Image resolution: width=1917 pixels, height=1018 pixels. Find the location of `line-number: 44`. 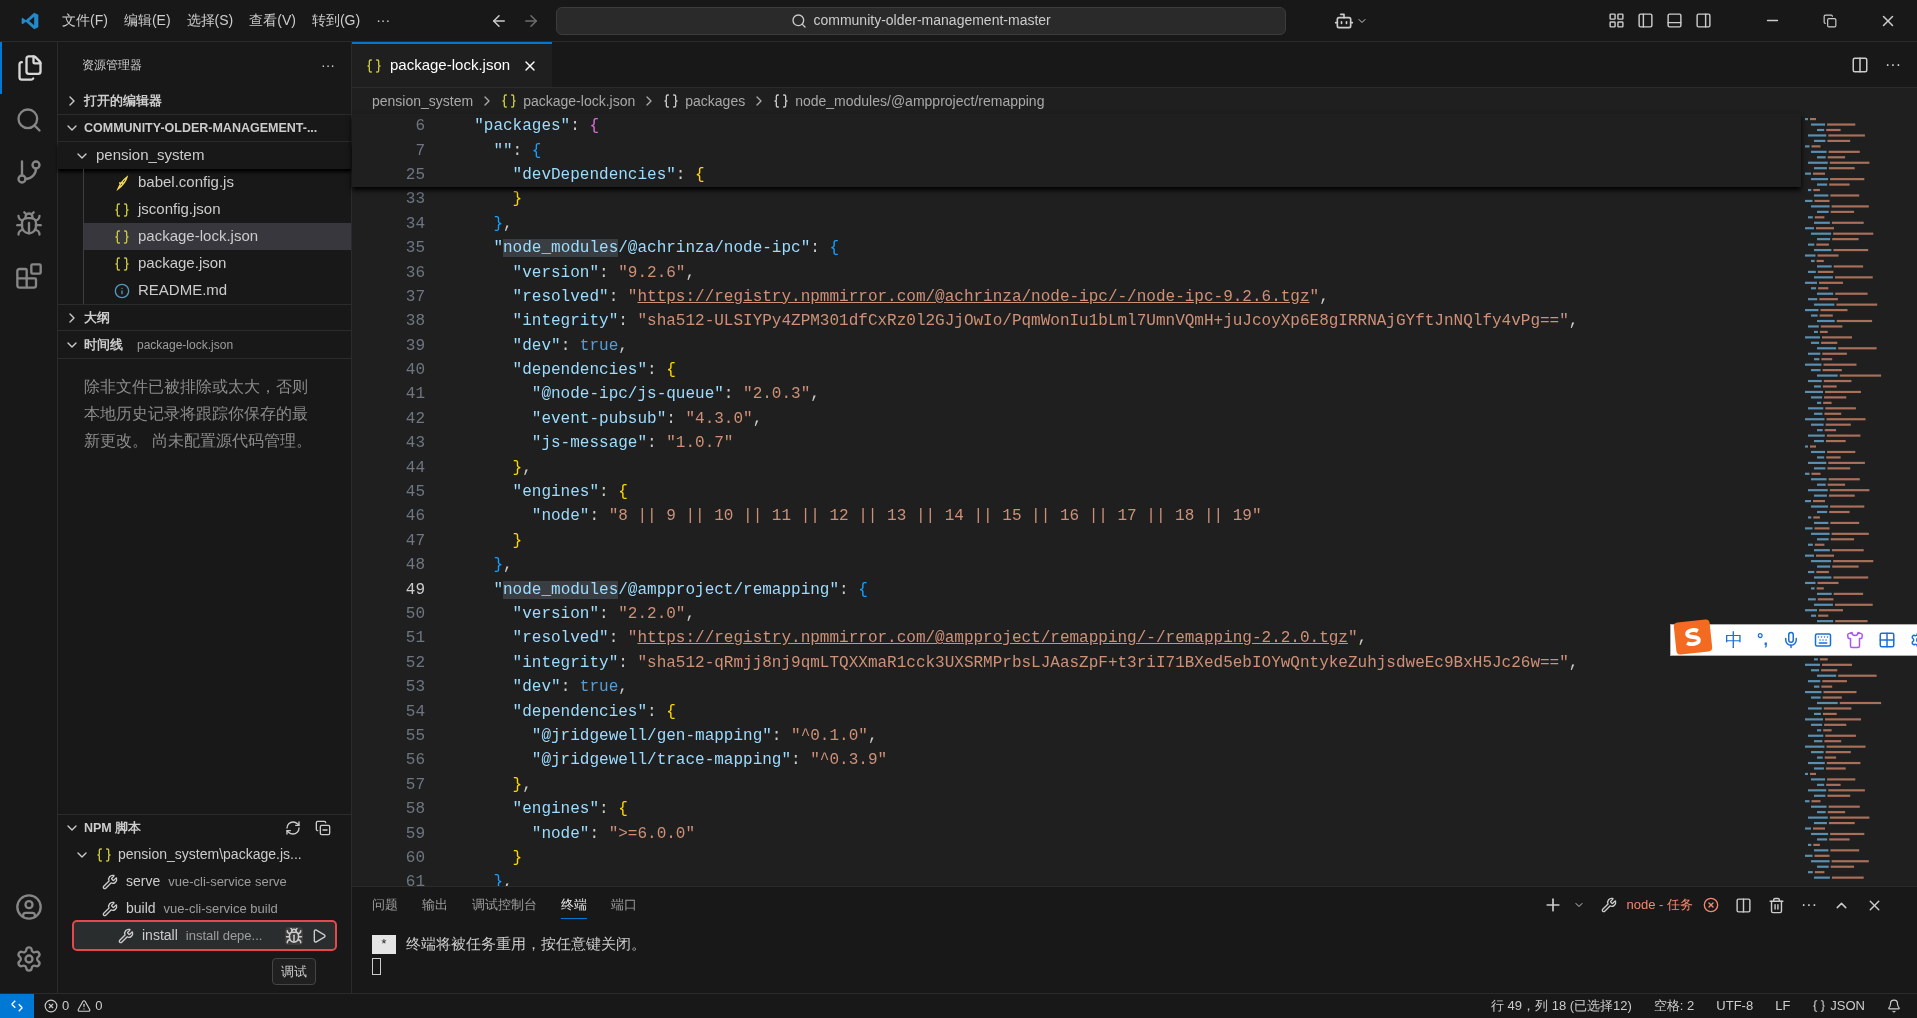

line-number: 44 is located at coordinates (414, 468).